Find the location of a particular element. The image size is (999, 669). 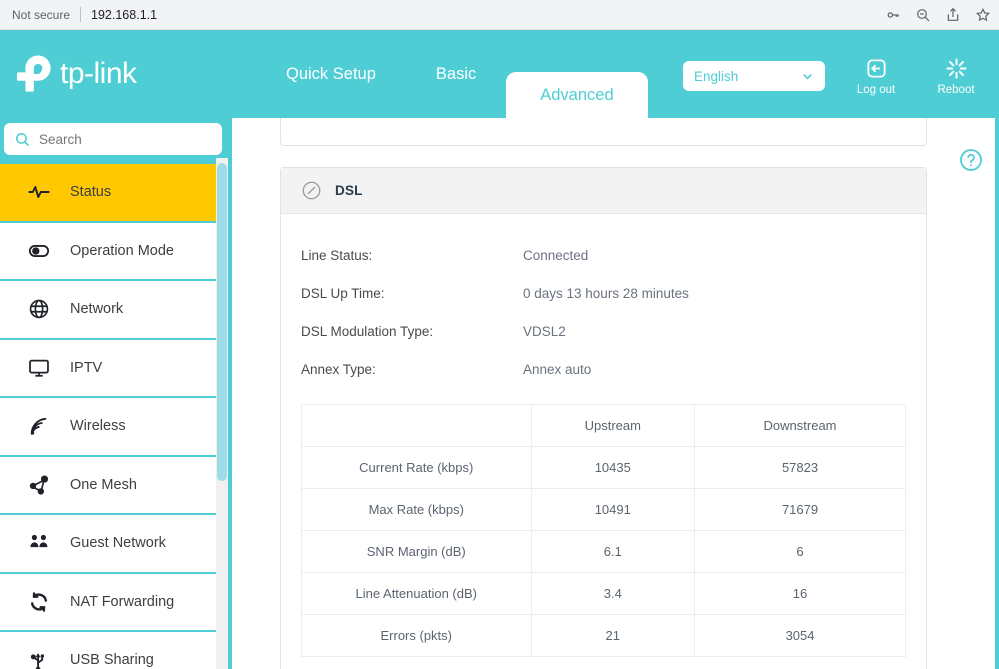

sidebar-item-label: Wireless is located at coordinates (98, 426).